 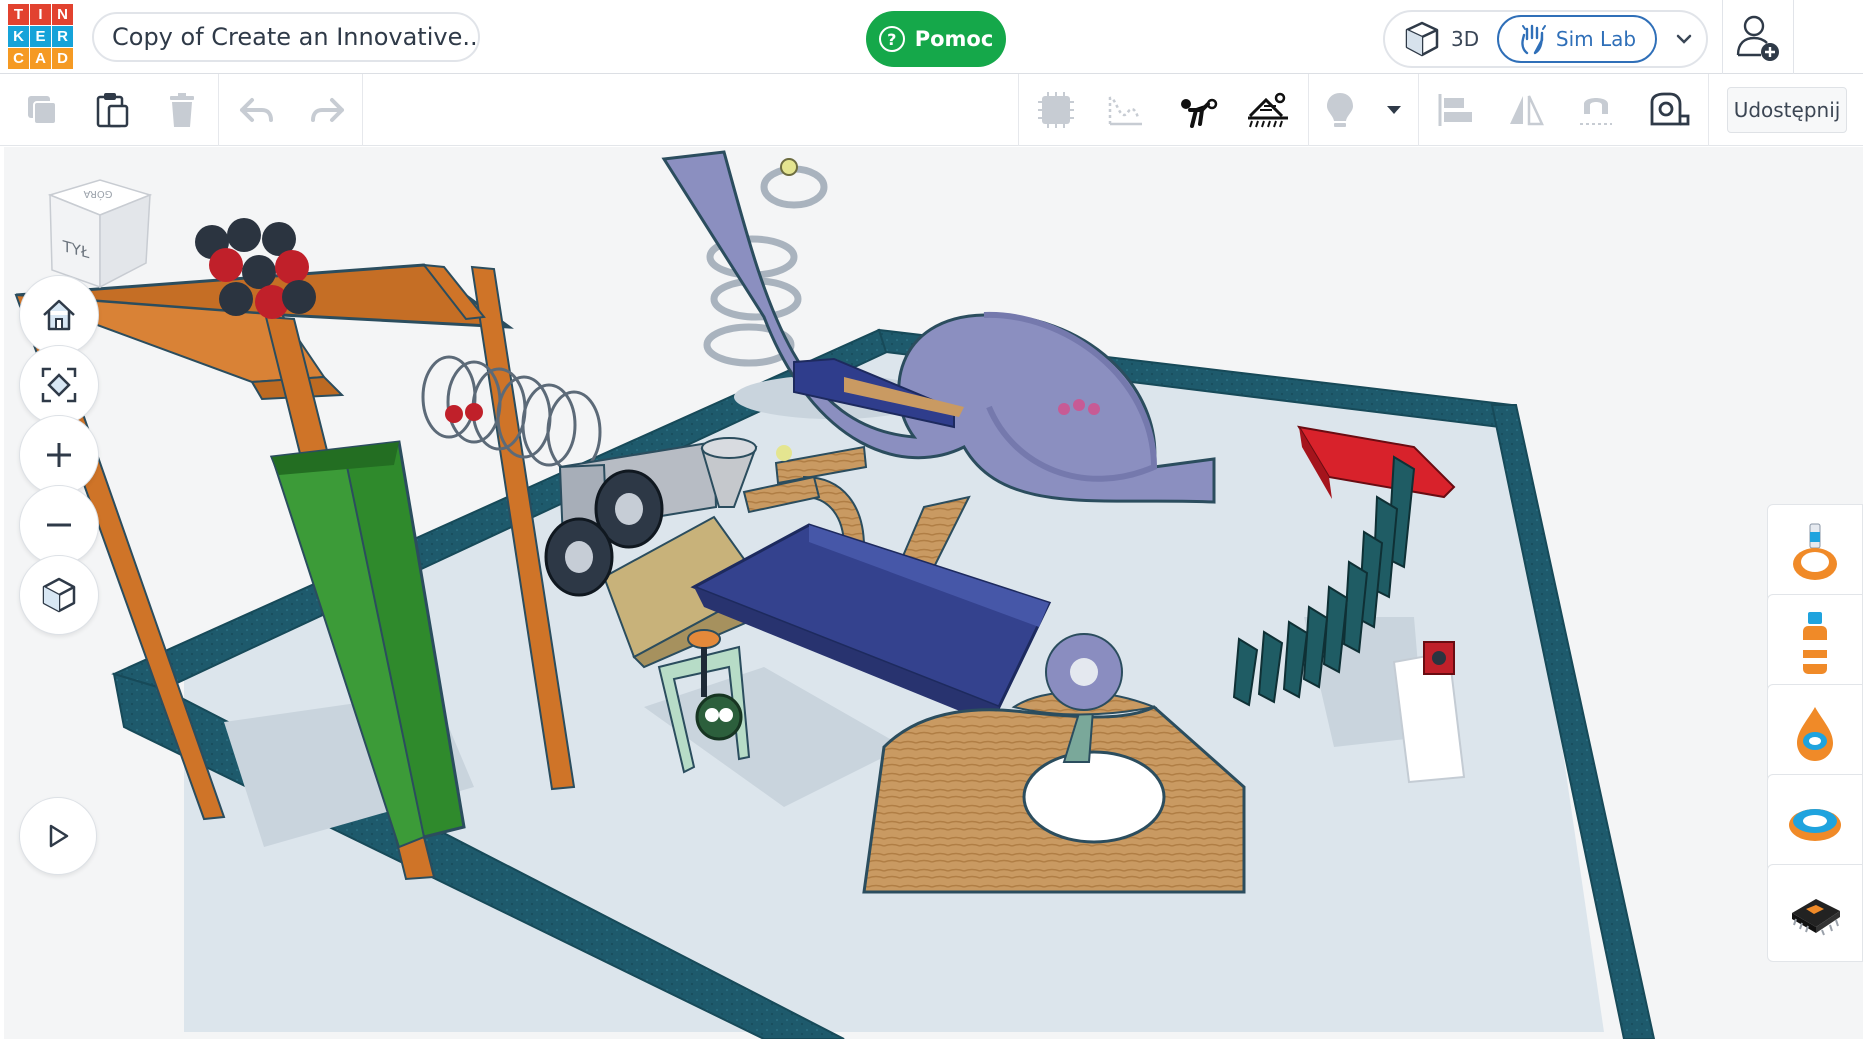 I want to click on copy-icon, so click(x=42, y=110).